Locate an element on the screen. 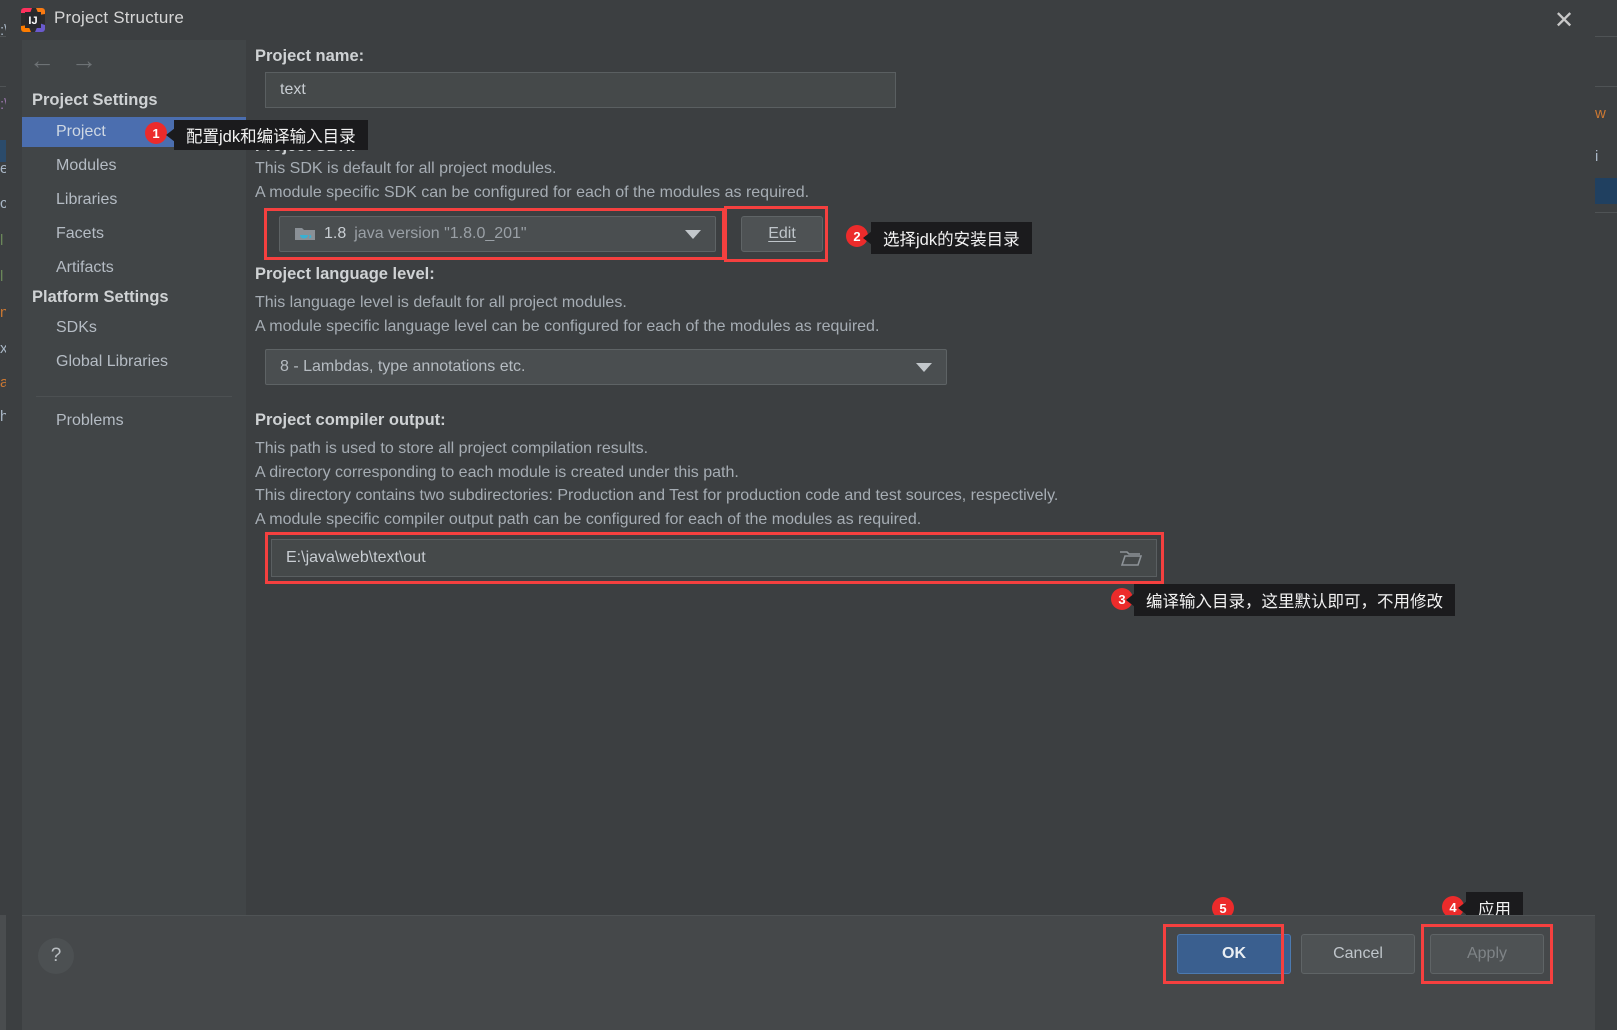 The image size is (1617, 1030). annotation-tooltip-1: 配置jdk和编译输入目录 is located at coordinates (267, 135).